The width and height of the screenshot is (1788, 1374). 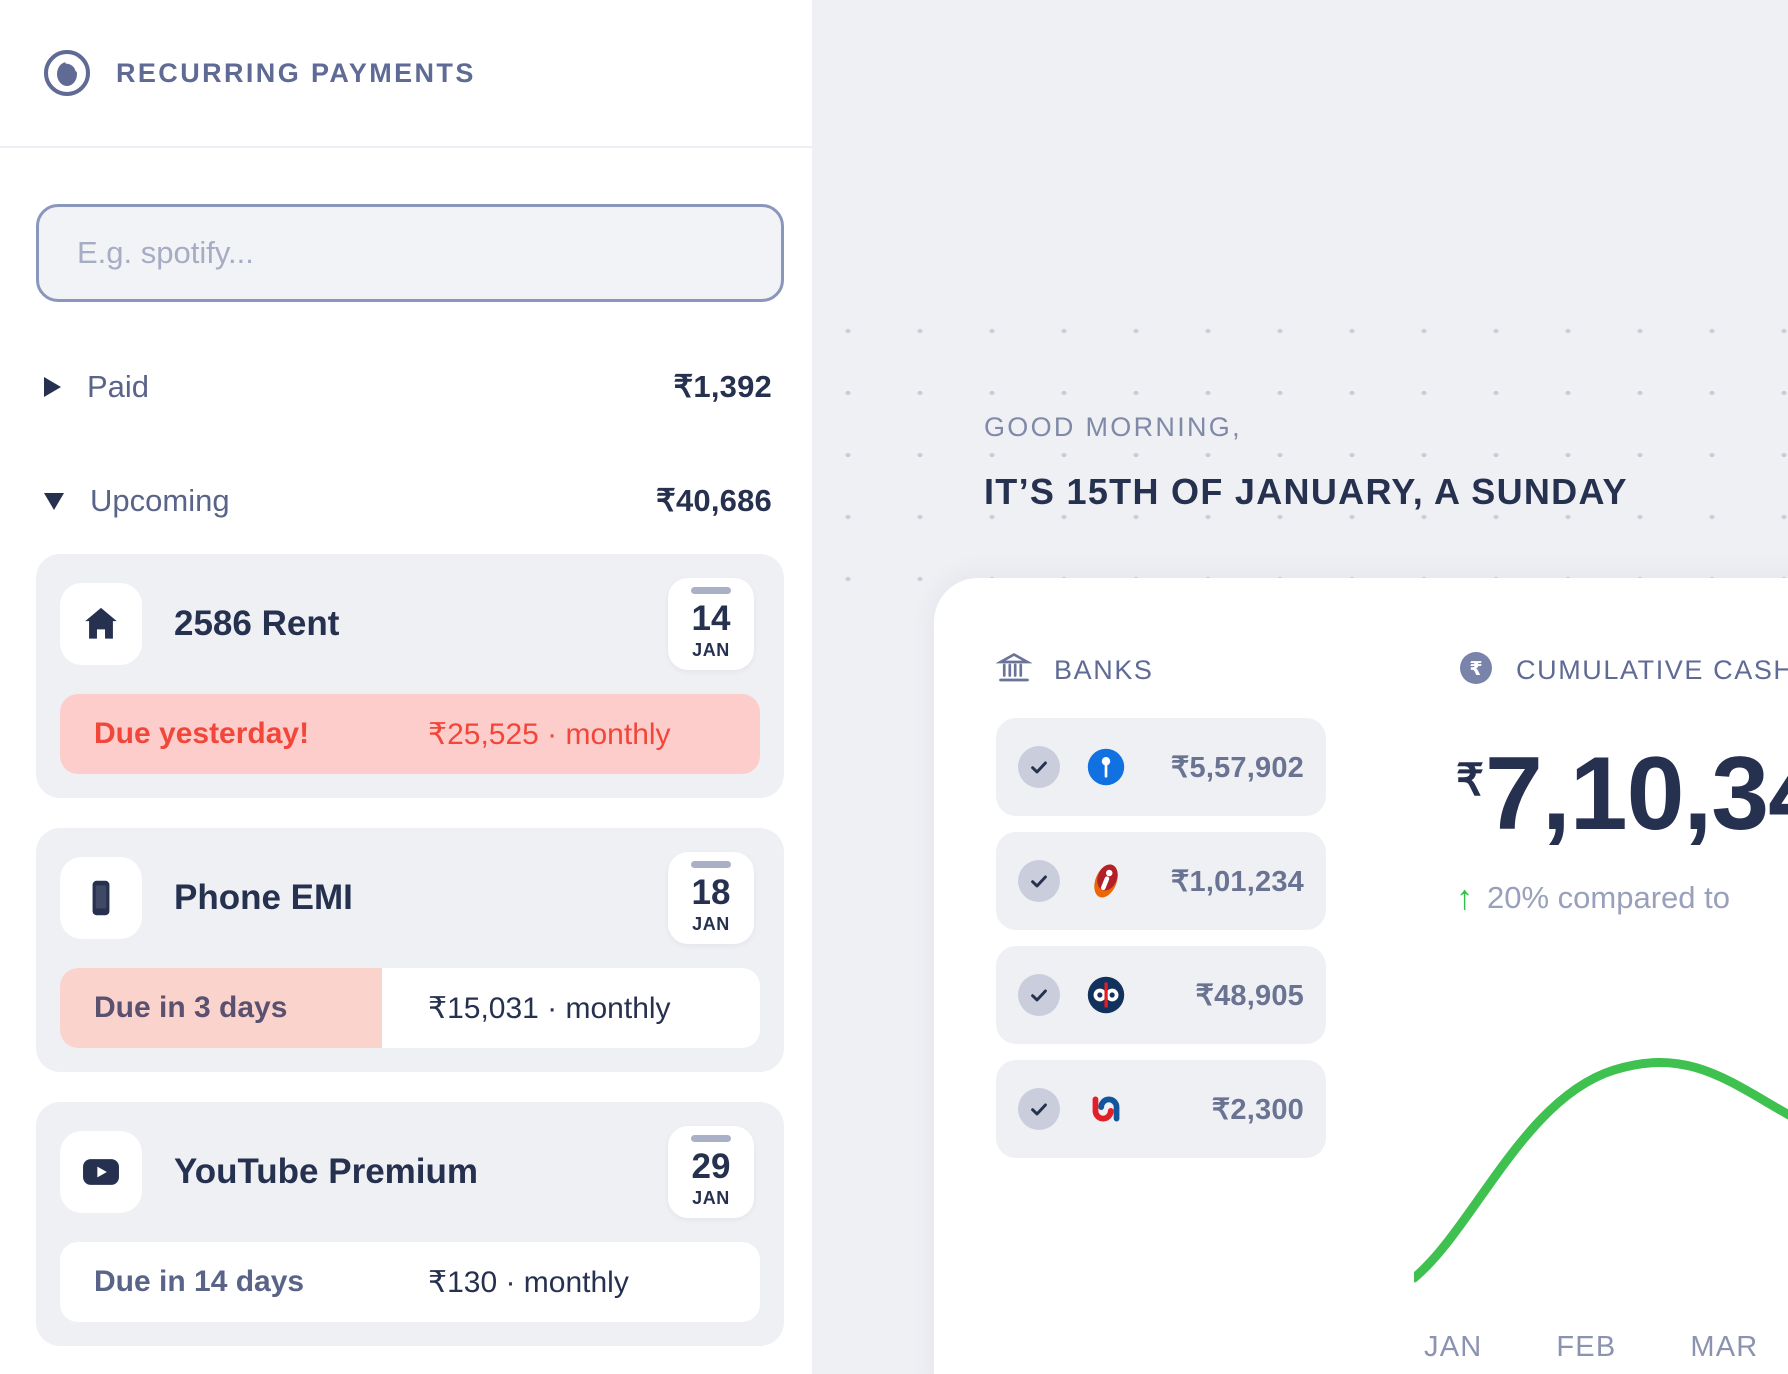 What do you see at coordinates (1598, 1168) in the screenshot?
I see `cash-line-chart` at bounding box center [1598, 1168].